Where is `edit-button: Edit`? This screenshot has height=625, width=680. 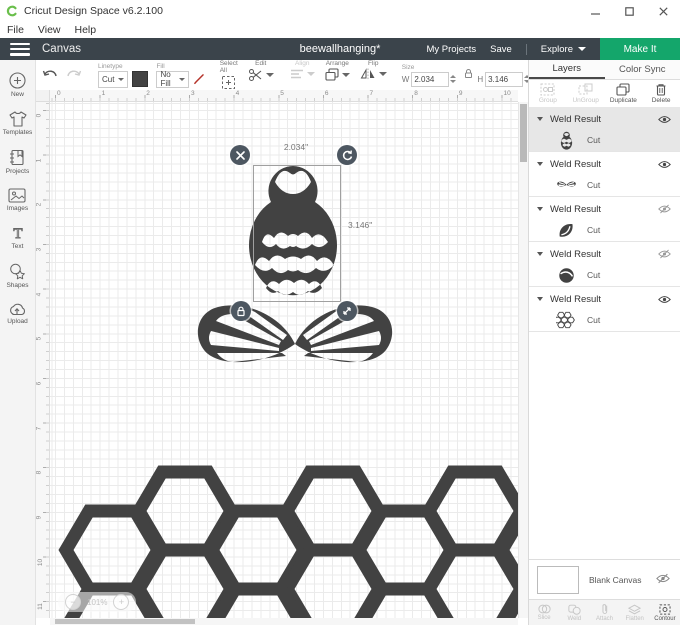
edit-button: Edit is located at coordinates (261, 75).